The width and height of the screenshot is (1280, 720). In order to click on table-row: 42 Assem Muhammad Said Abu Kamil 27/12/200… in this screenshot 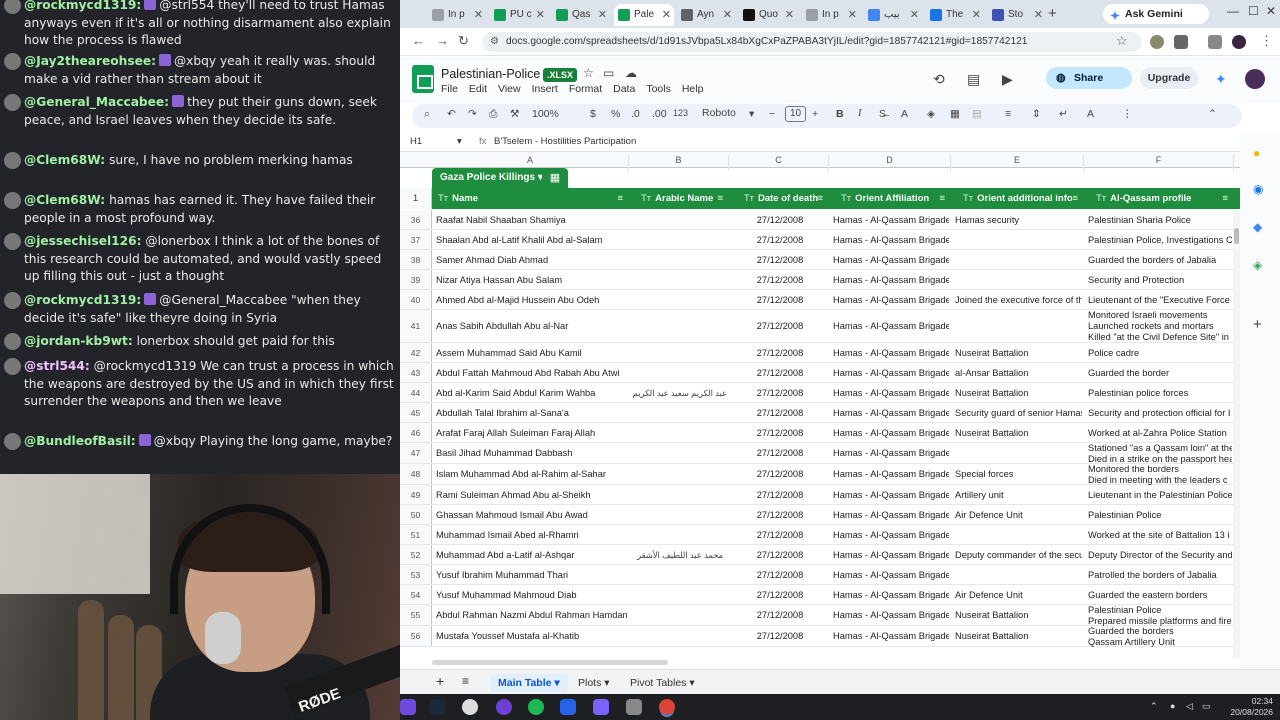, I will do `click(817, 353)`.